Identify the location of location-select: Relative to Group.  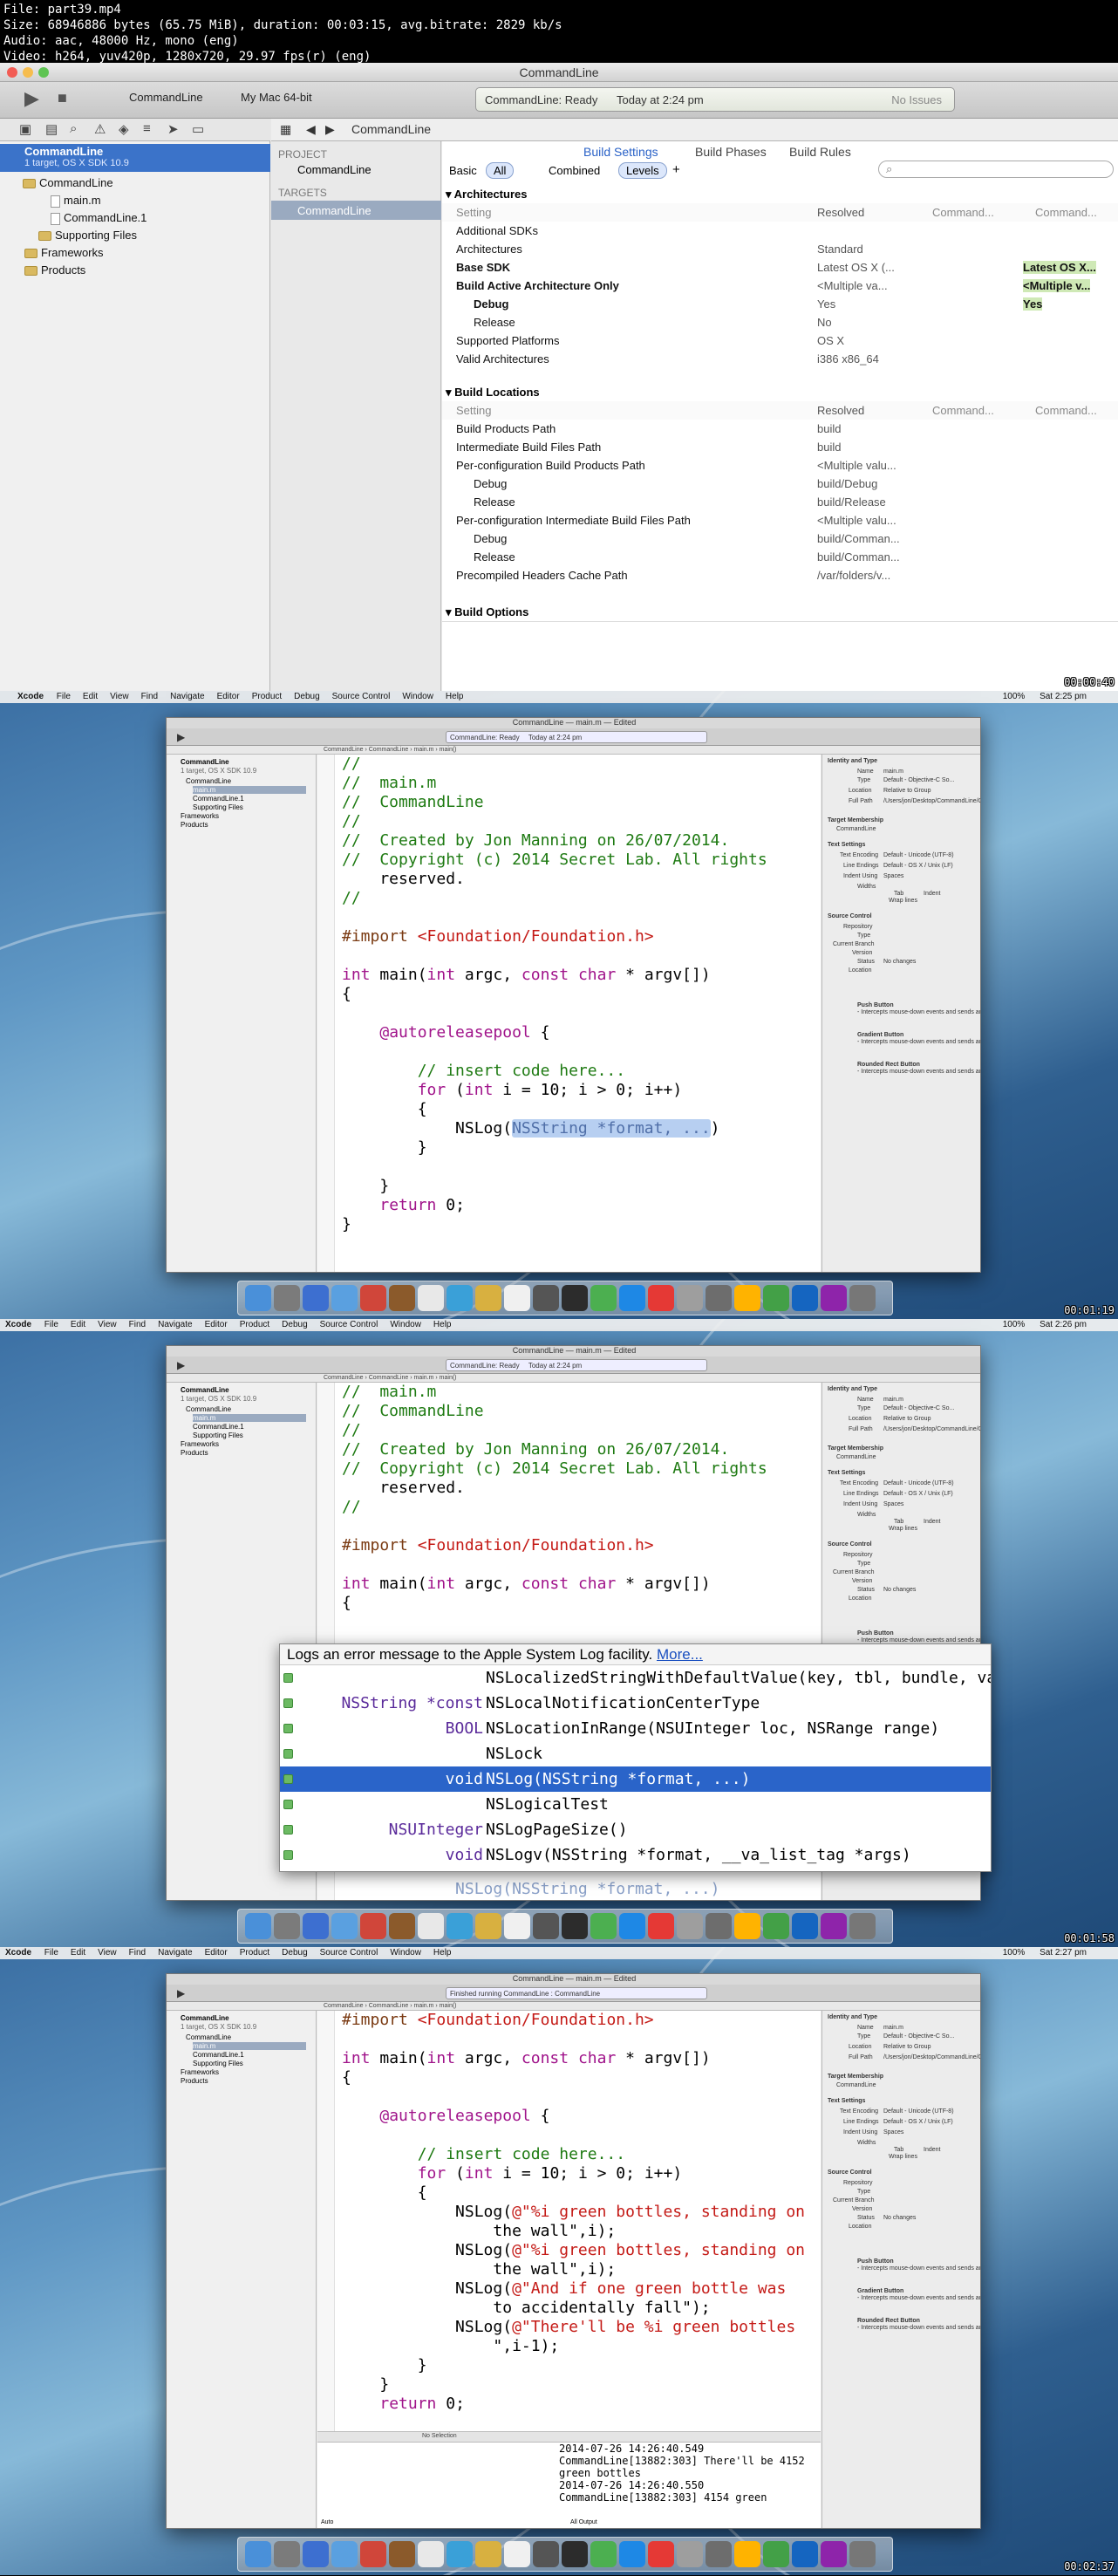
(907, 791).